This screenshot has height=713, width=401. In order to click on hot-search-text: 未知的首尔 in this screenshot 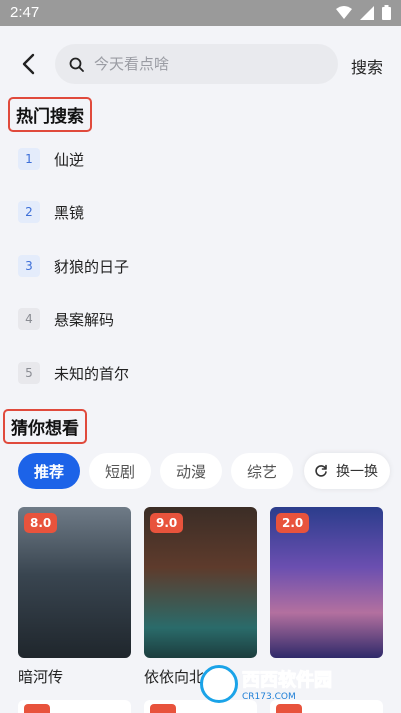, I will do `click(92, 373)`.